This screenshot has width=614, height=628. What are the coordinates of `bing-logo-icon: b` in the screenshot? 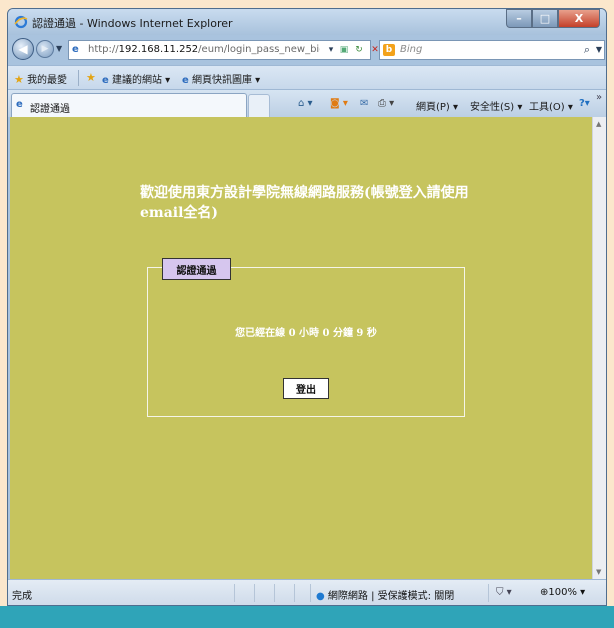 It's located at (389, 50).